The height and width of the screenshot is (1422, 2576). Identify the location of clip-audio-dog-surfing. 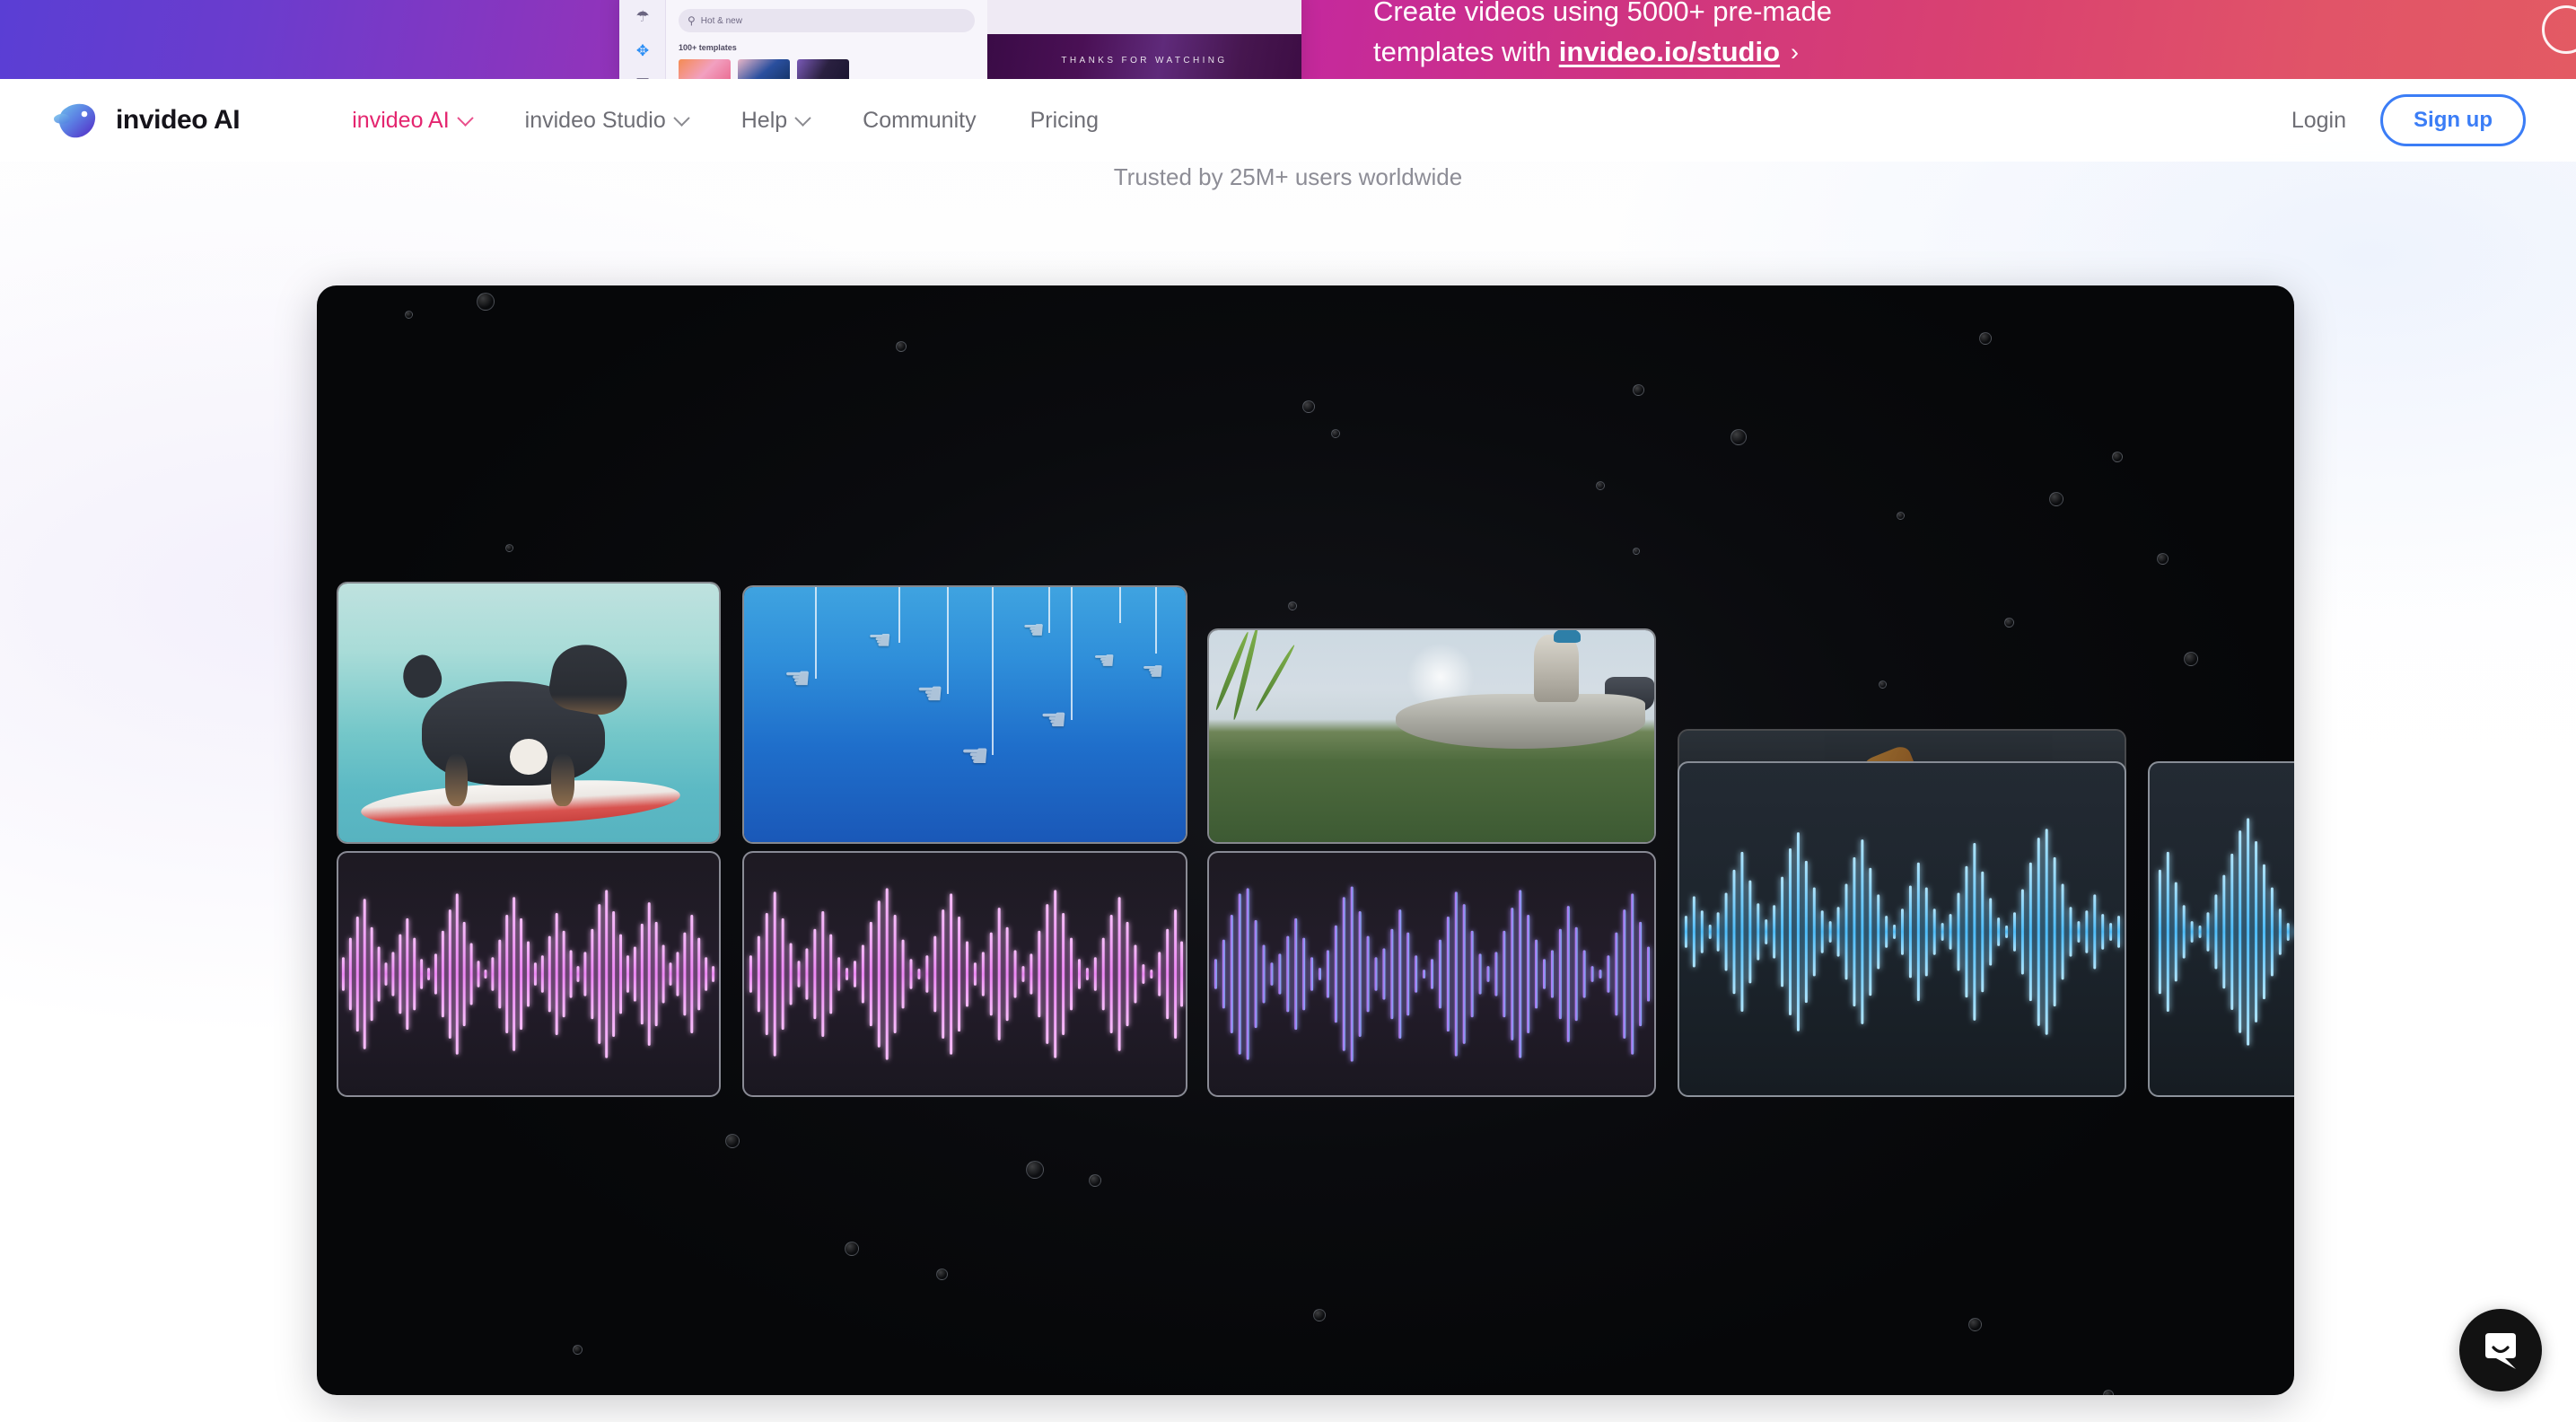
(529, 974).